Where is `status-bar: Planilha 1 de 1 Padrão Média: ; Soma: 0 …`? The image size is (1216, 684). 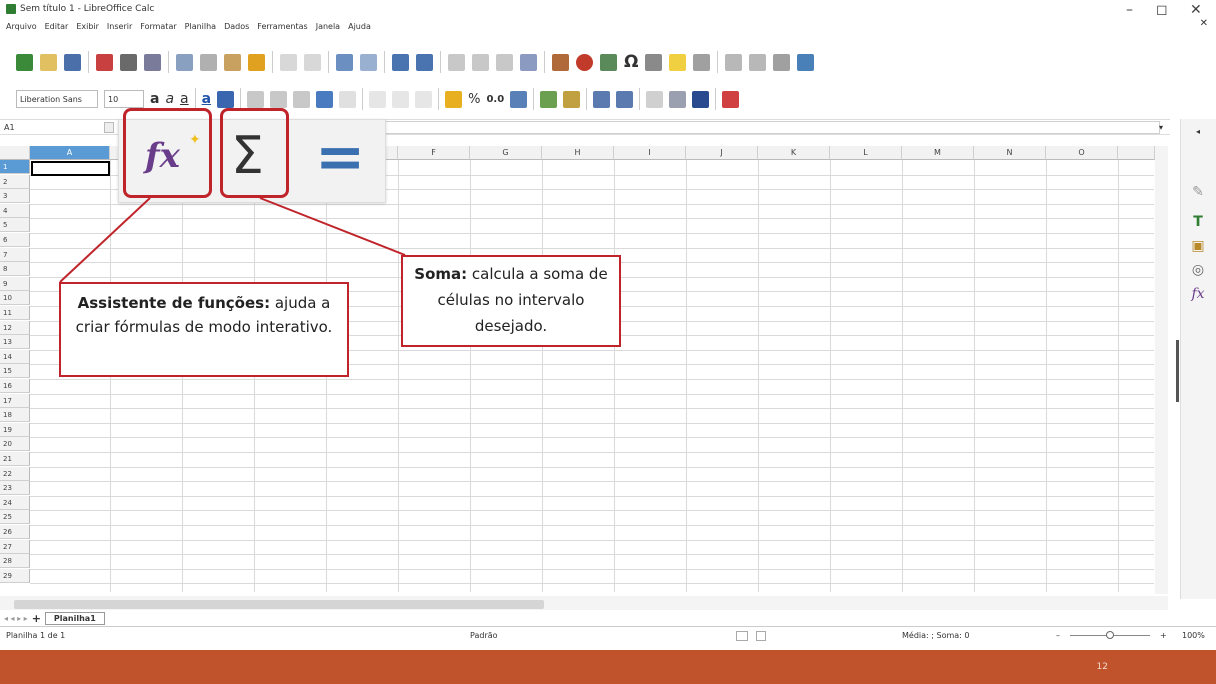 status-bar: Planilha 1 de 1 Padrão Média: ; Soma: 0 … is located at coordinates (608, 635).